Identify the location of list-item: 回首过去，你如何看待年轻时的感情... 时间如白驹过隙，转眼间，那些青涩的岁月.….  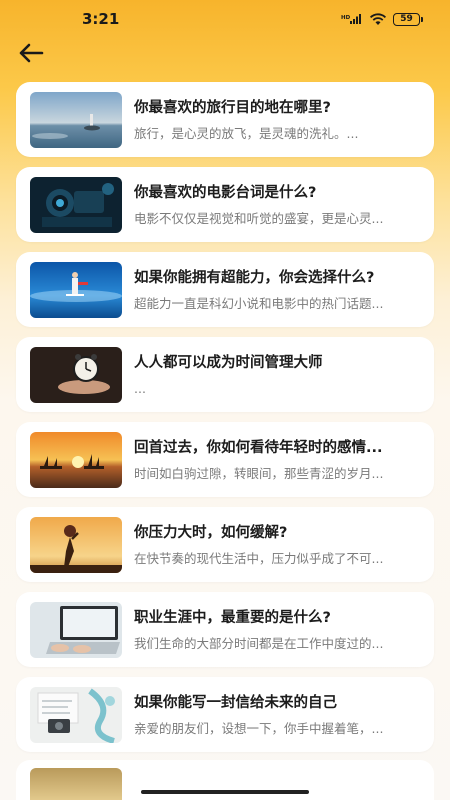
(225, 459).